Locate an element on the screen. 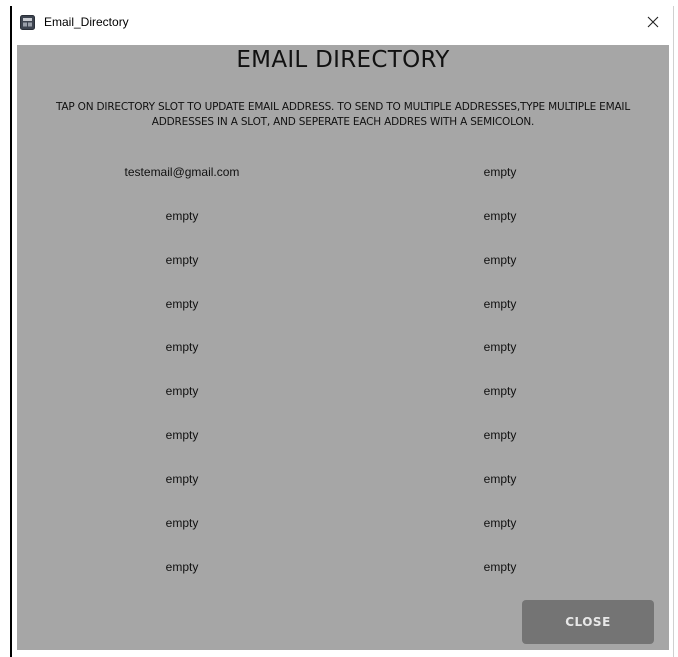  window-title: Email_Directory is located at coordinates (86, 22).